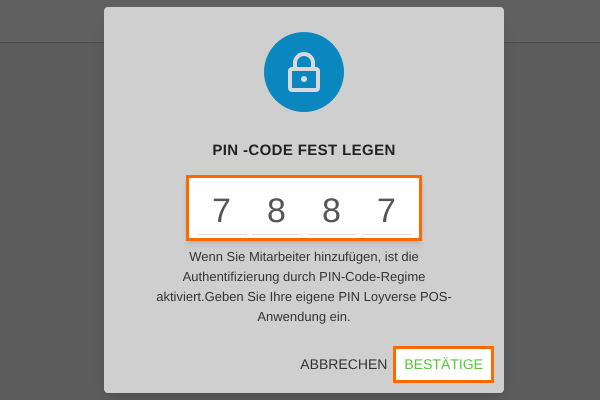 The image size is (600, 400). What do you see at coordinates (304, 207) in the screenshot?
I see `pin-input: 7 8 8 7` at bounding box center [304, 207].